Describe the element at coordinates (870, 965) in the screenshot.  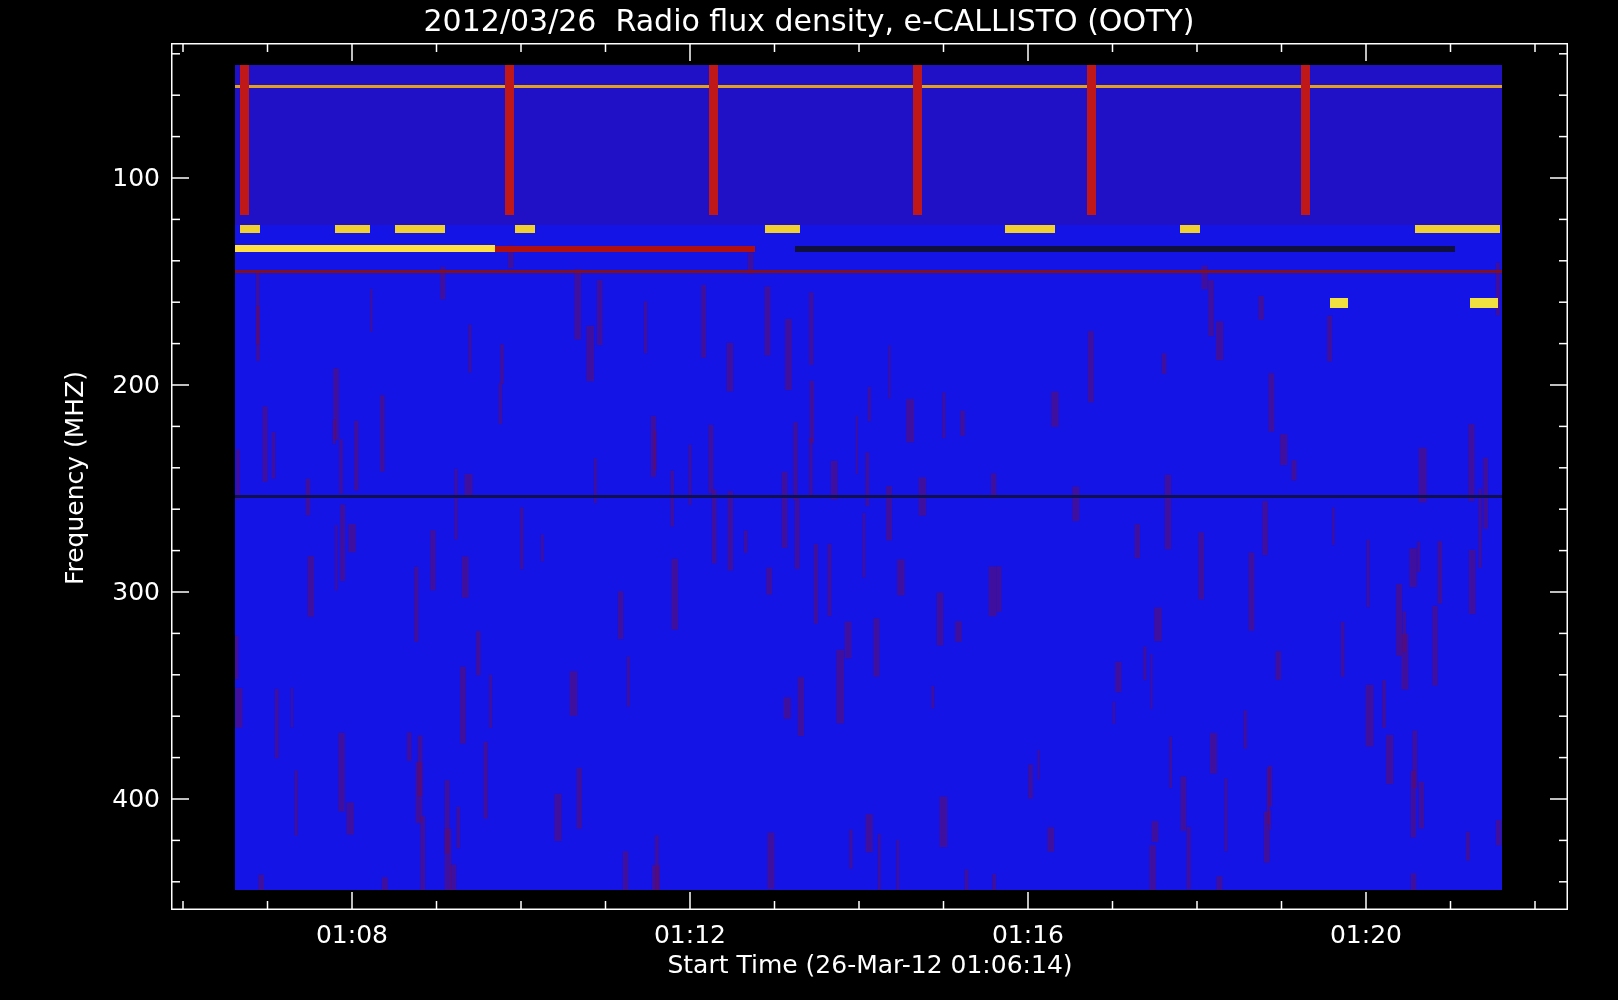
I see `x-axis-title: Start Time (26-Mar-12 01:06:14)` at that location.